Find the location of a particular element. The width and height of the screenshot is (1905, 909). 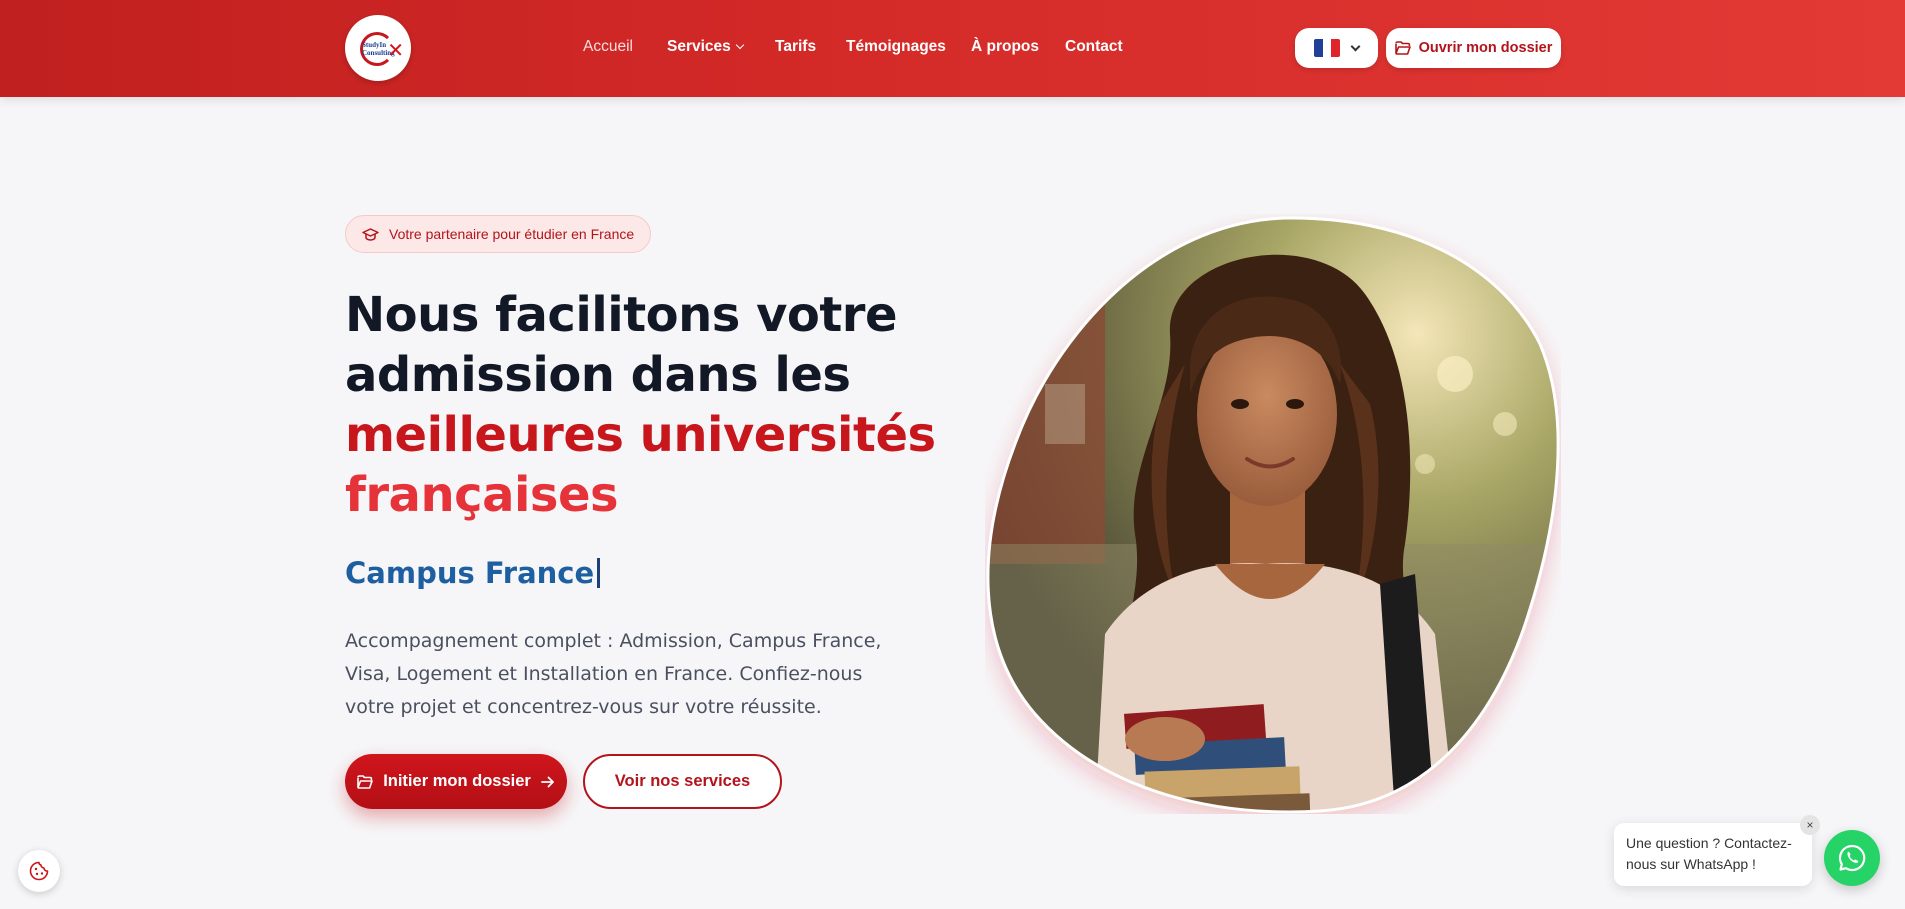

headline-line-2: admission dans les is located at coordinates (598, 375).